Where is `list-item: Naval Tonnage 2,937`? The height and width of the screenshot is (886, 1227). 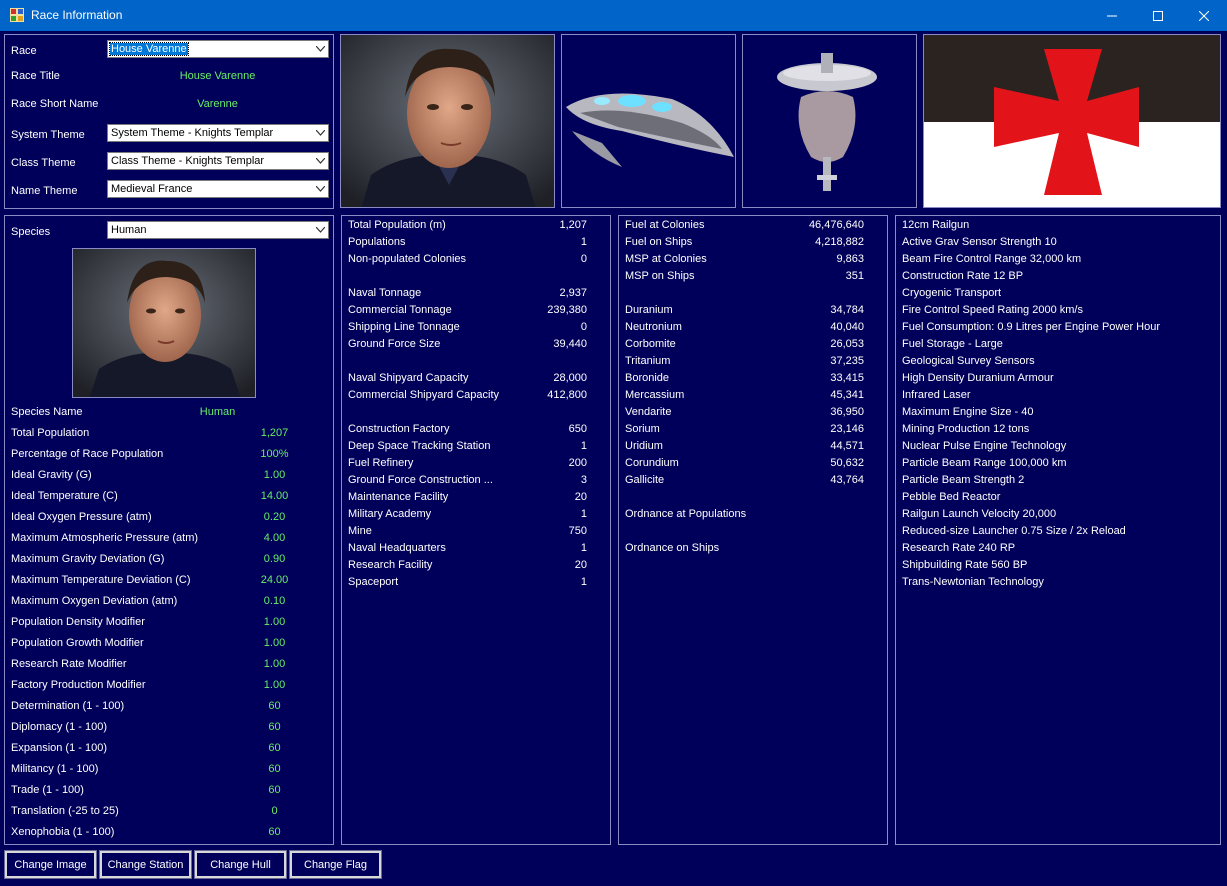
list-item: Naval Tonnage 2,937 is located at coordinates (476, 294).